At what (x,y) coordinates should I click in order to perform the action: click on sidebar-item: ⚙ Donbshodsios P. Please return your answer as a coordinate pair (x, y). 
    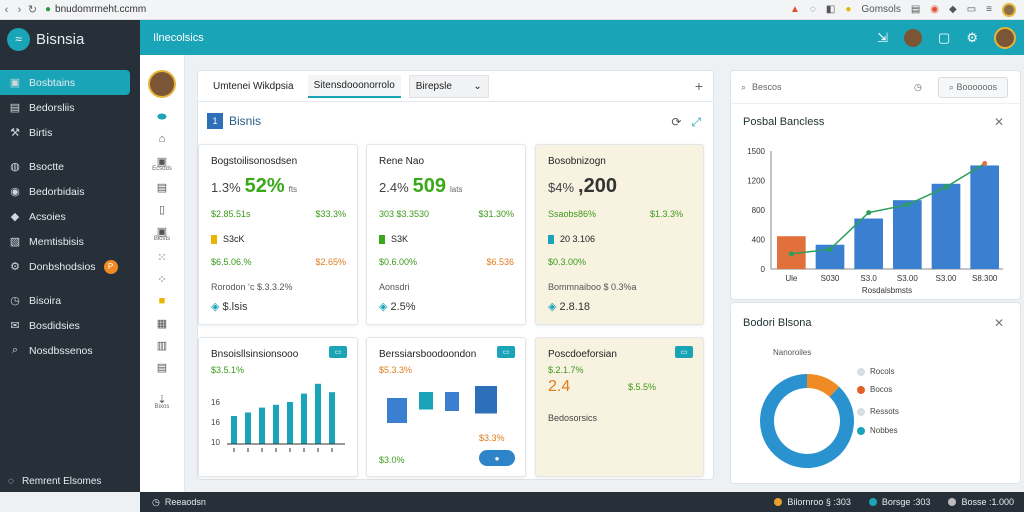
    Looking at the image, I should click on (65, 266).